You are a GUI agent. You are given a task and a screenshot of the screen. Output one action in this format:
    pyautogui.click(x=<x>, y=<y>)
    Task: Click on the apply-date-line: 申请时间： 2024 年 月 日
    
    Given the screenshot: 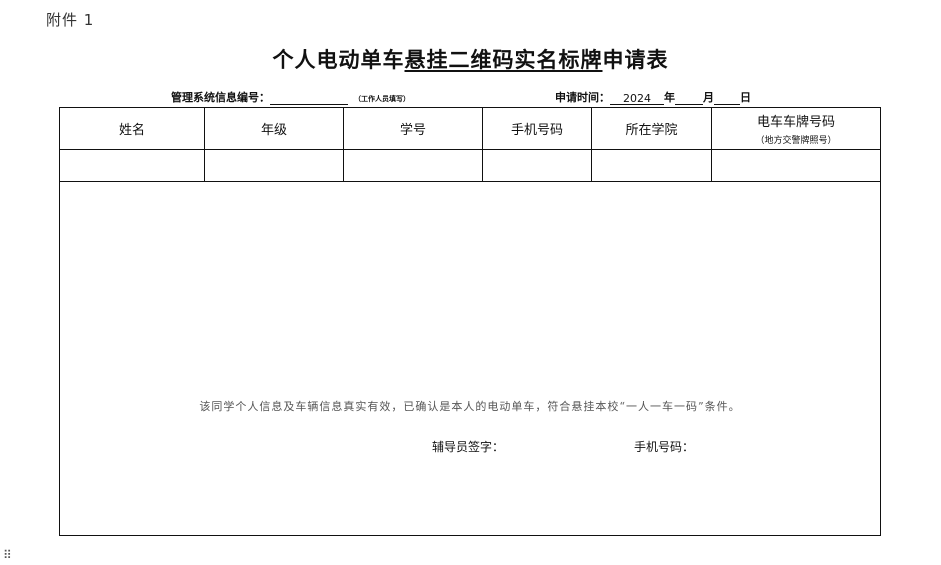 What is the action you would take?
    pyautogui.click(x=653, y=97)
    